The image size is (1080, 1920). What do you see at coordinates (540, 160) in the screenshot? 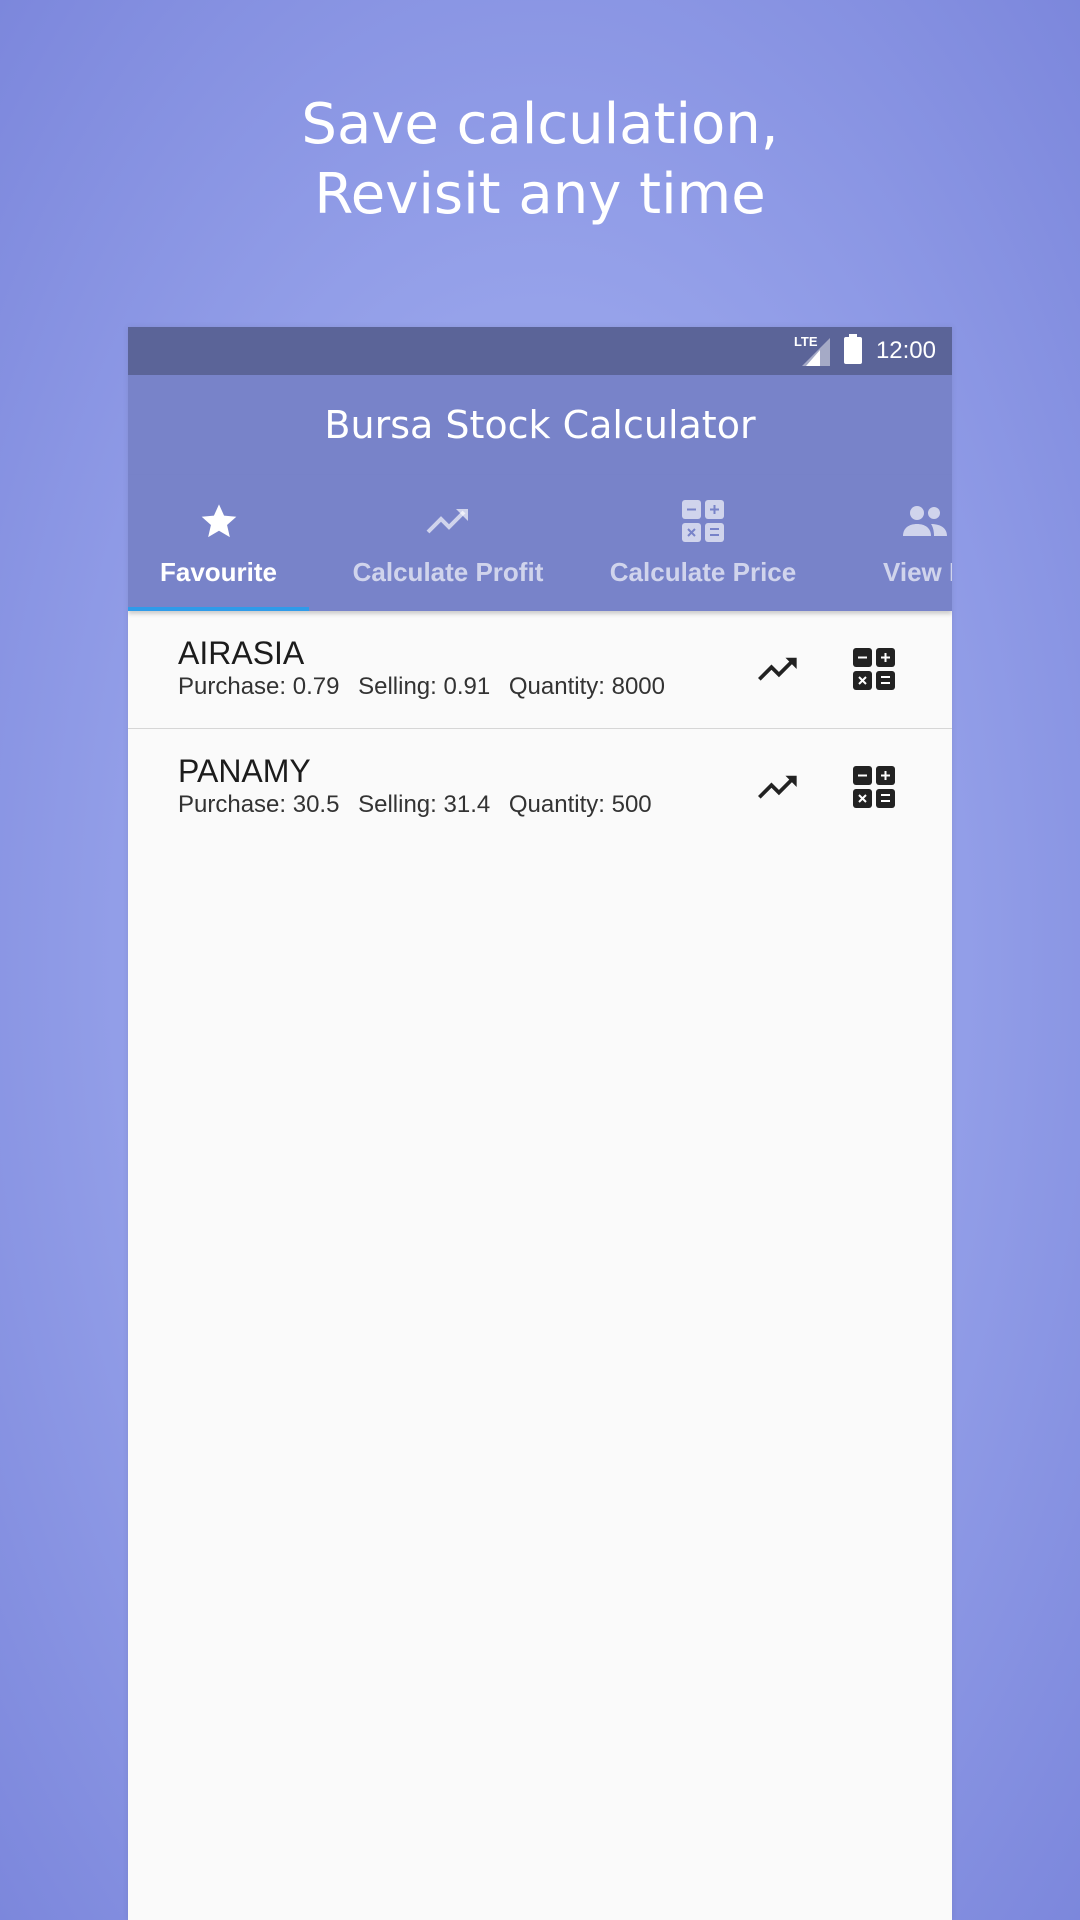
I see `promo-headline: Save calculation, Revisit any time` at bounding box center [540, 160].